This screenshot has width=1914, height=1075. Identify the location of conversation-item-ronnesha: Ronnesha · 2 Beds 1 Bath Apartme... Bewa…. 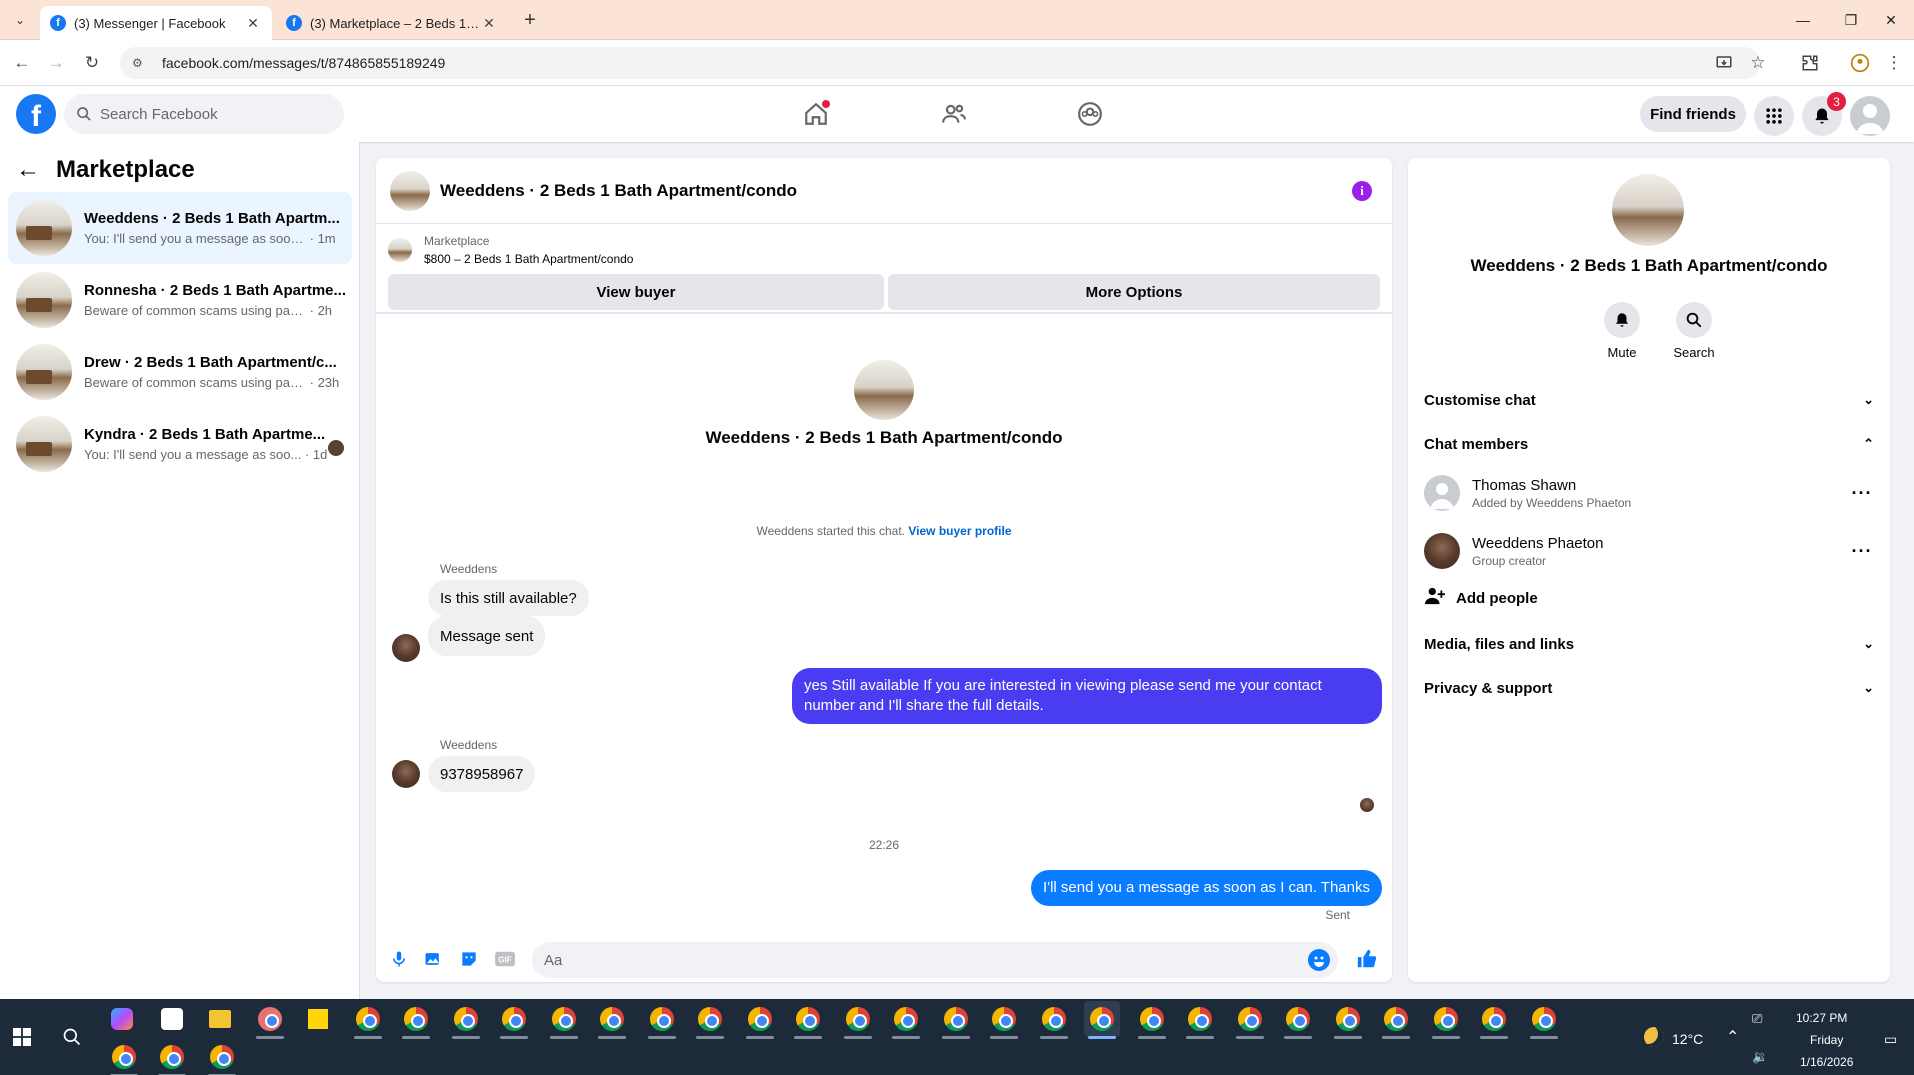
(180, 300).